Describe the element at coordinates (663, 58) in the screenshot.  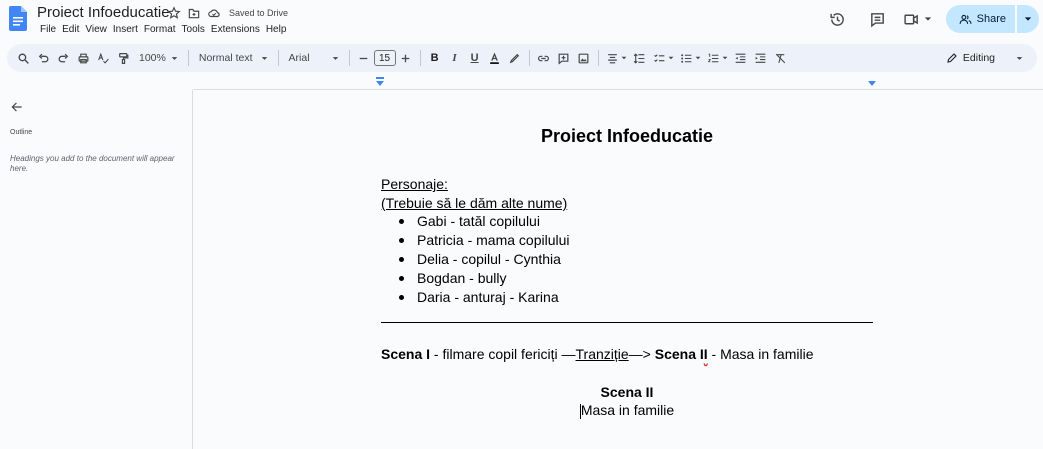
I see `checklist-button` at that location.